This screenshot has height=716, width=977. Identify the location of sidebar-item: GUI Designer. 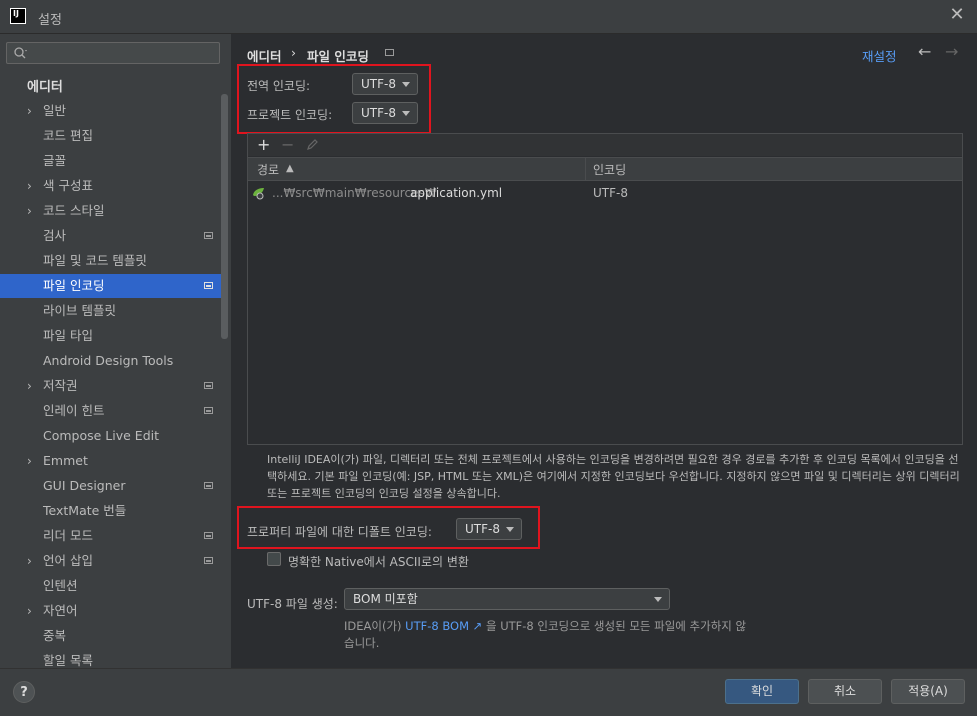
(111, 486).